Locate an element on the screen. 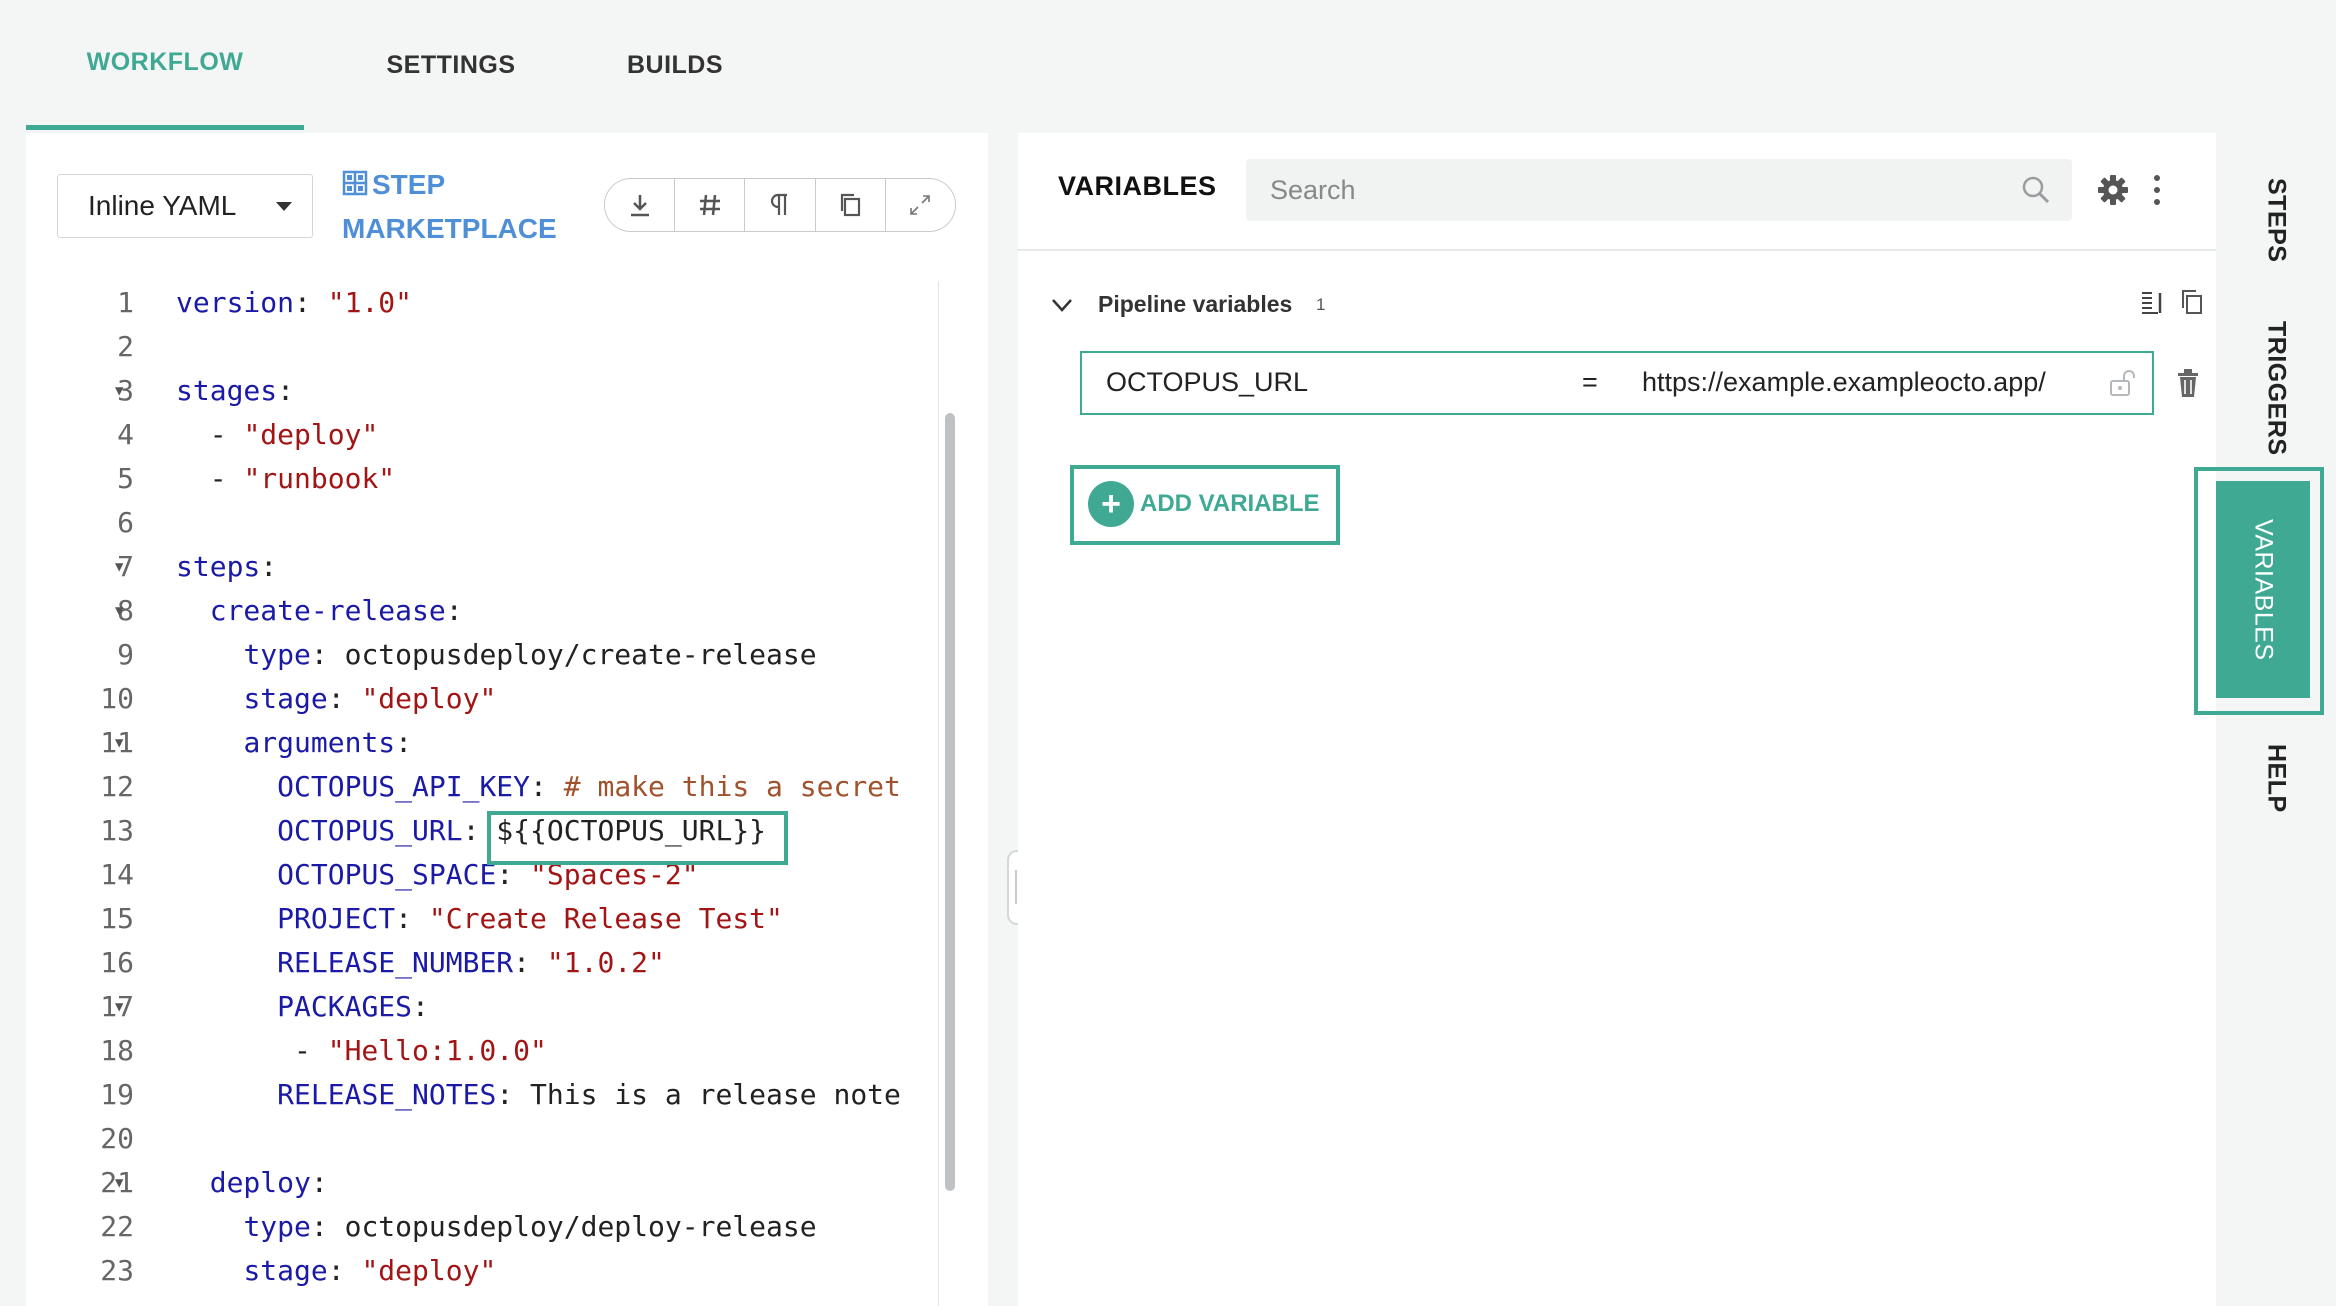 The width and height of the screenshot is (2336, 1306). code-text: PACKAGES: is located at coordinates (302, 1007).